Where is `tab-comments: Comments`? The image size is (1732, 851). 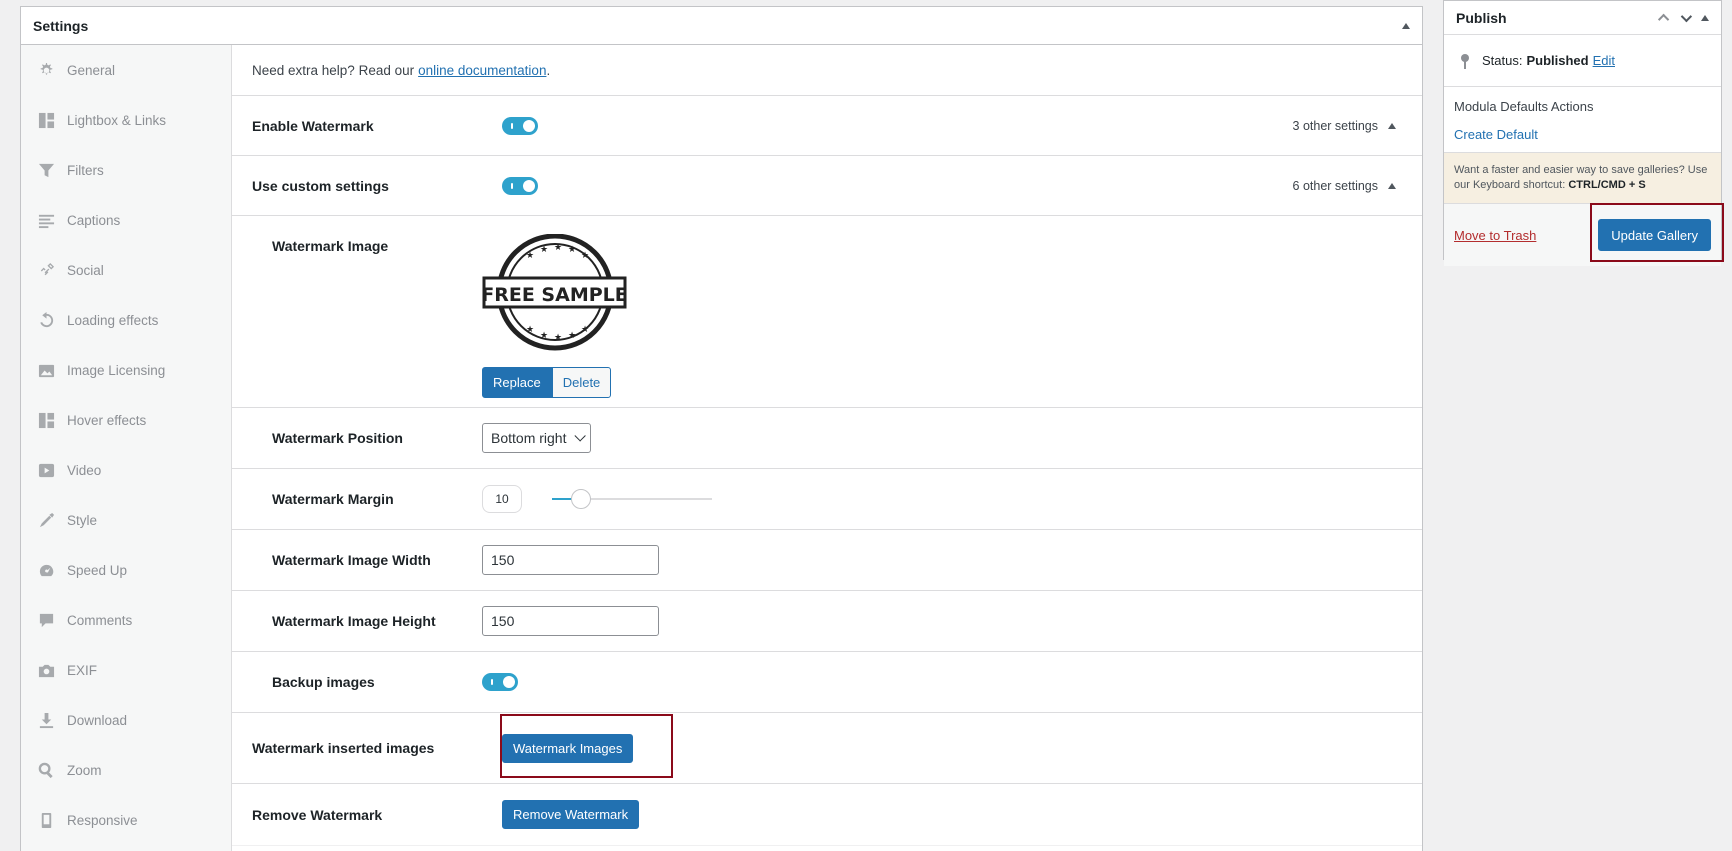
tab-comments: Comments is located at coordinates (126, 620).